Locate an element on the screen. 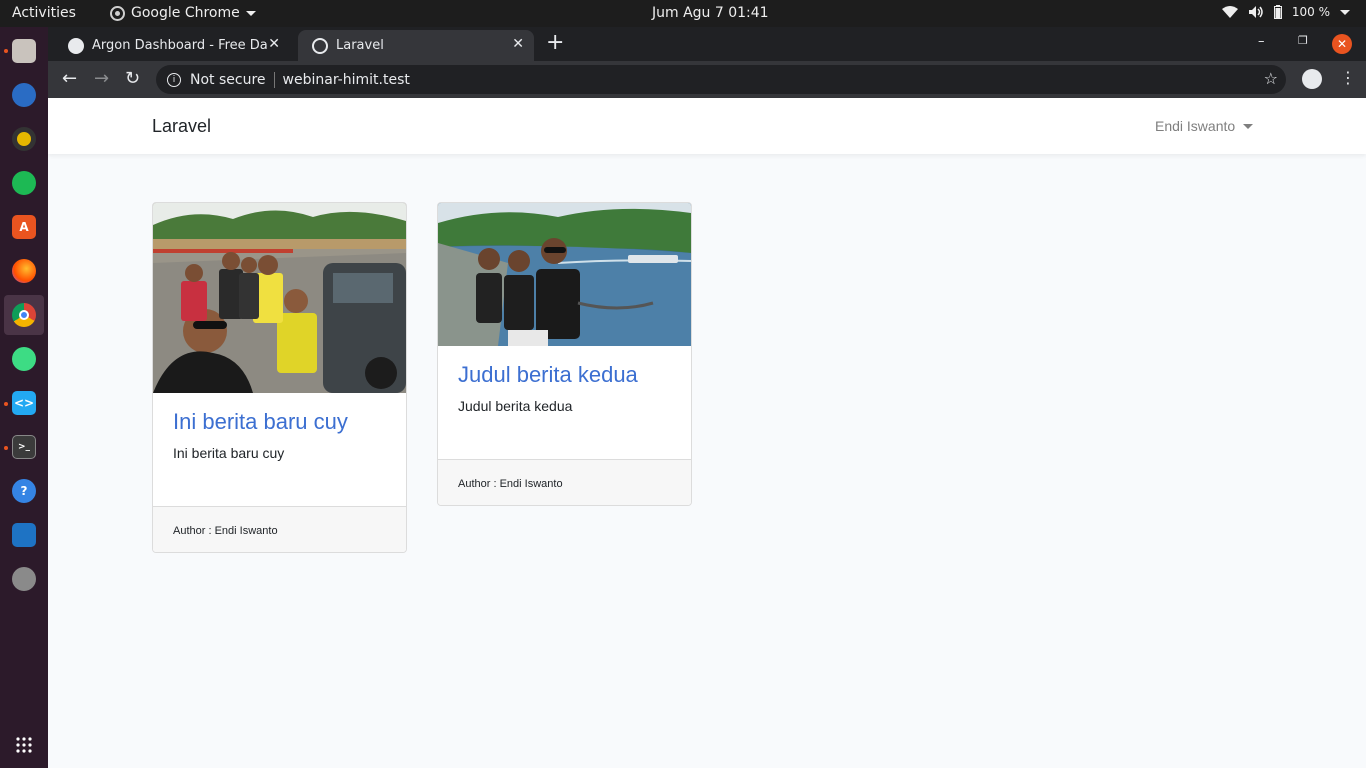 The width and height of the screenshot is (1366, 768). volume-icon is located at coordinates (1255, 12).